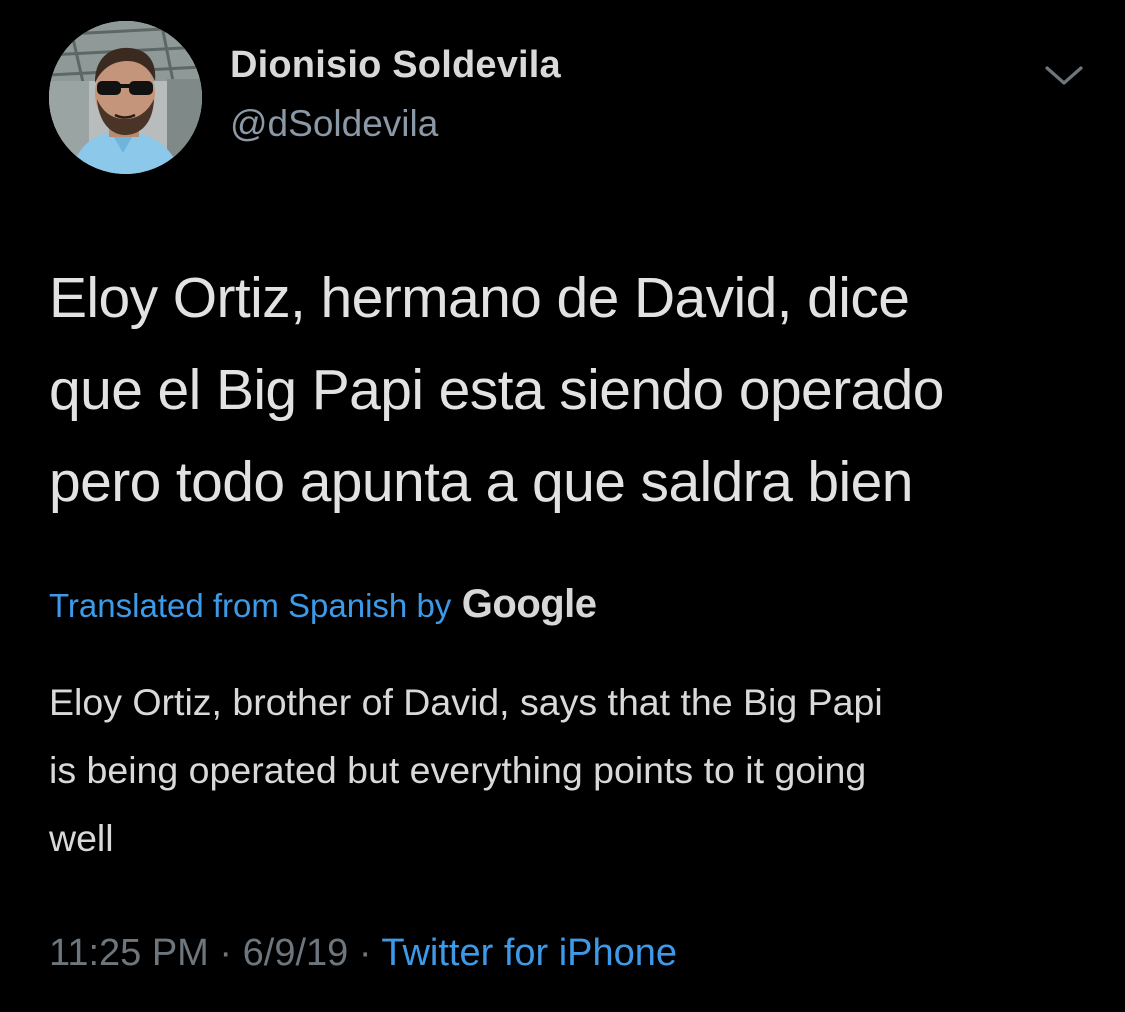  Describe the element at coordinates (295, 953) in the screenshot. I see `tweet-date: 6/9/19` at that location.